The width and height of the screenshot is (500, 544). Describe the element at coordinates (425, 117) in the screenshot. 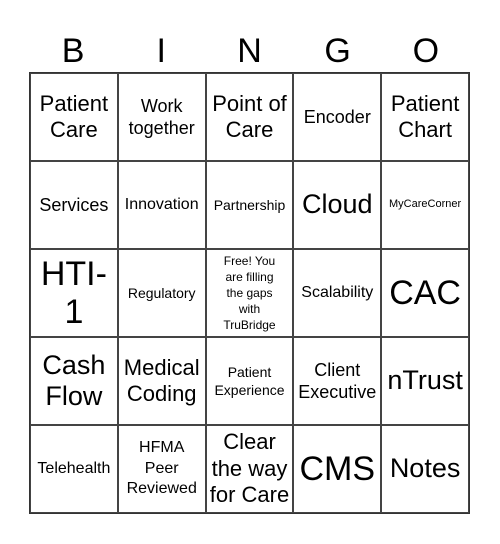

I see `bingo-cell: Patient Chart` at that location.